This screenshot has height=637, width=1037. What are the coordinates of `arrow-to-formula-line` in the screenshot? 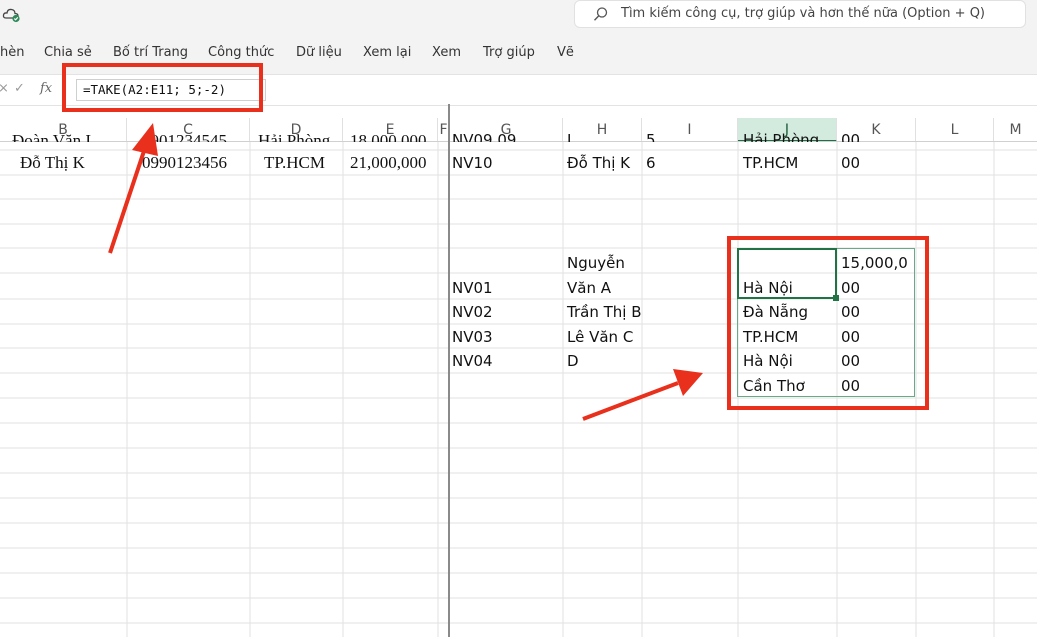 It's located at (127, 200).